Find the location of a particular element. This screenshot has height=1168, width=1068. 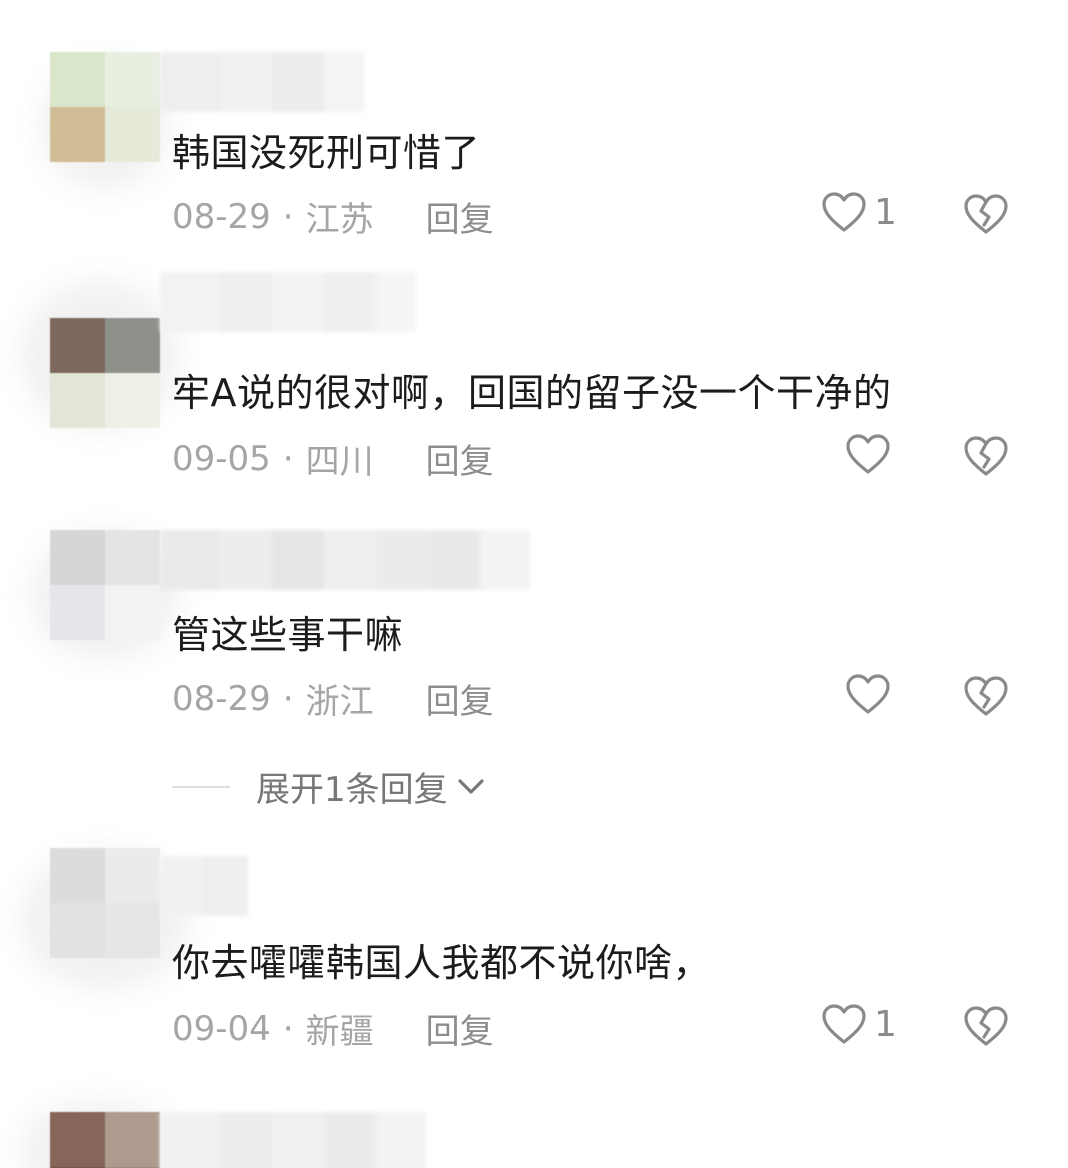

comment-meta: 08-29 · 浙江 回复 is located at coordinates (333, 698).